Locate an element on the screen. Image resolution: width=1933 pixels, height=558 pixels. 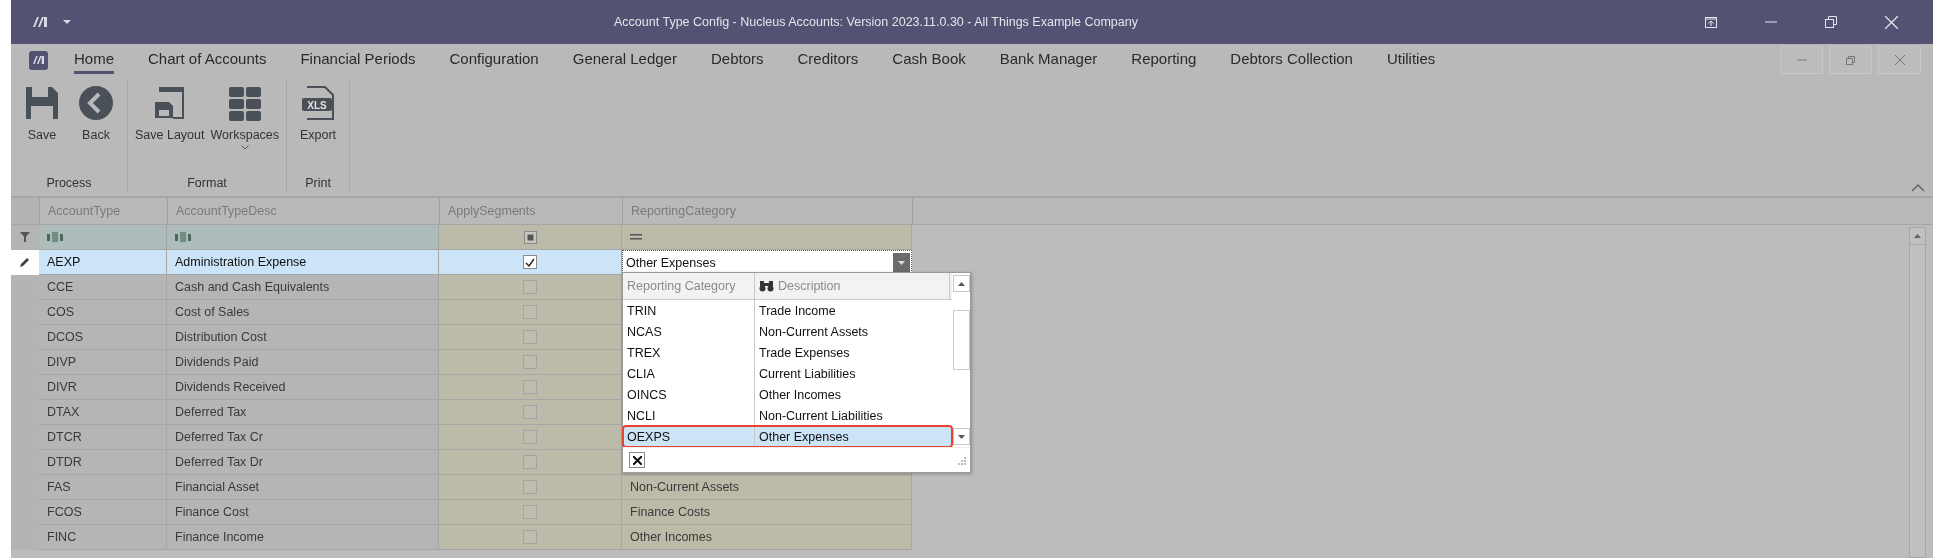
ribbon-button: Back is located at coordinates (96, 129).